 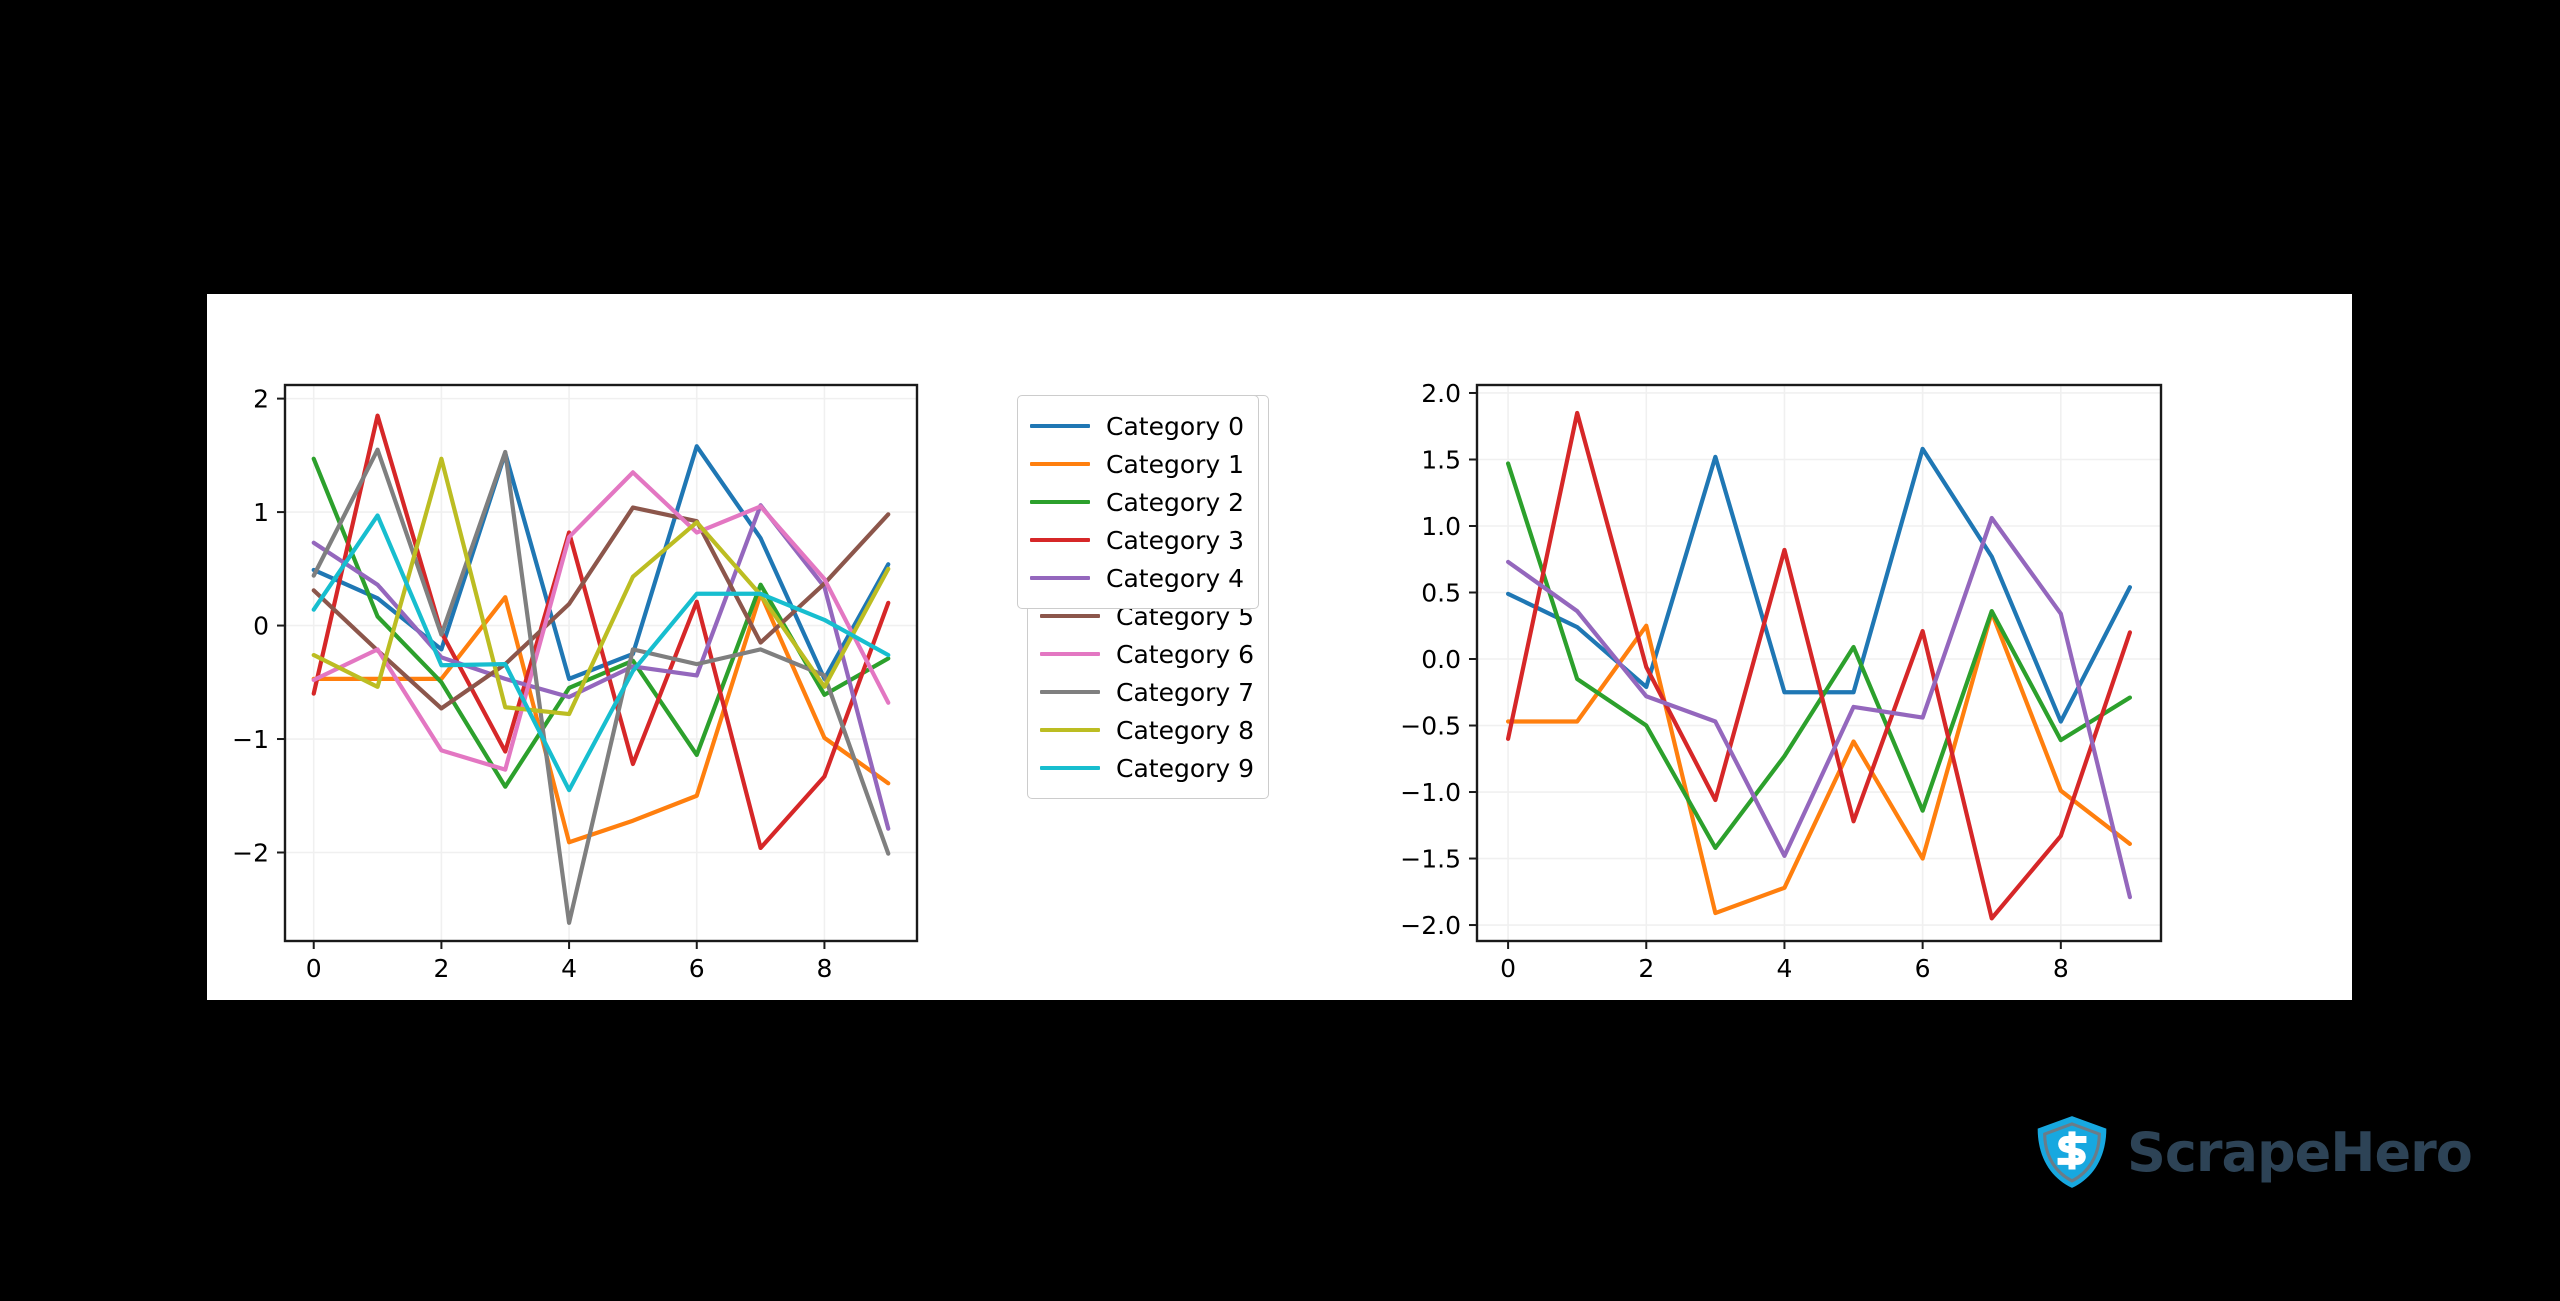 I want to click on scrapehero-watermark: ScrapeHero, so click(x=2253, y=1152).